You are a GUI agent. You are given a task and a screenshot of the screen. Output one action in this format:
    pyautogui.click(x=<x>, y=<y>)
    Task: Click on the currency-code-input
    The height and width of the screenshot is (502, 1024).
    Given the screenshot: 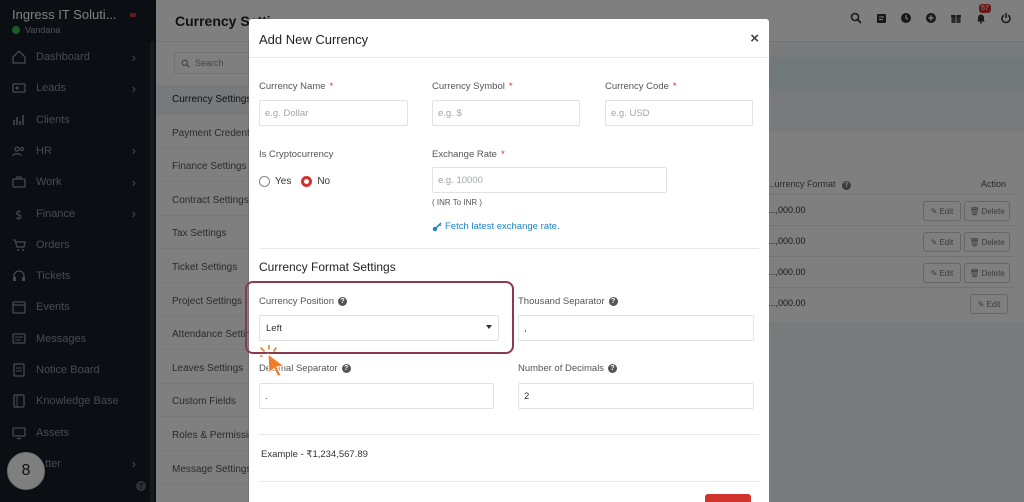 What is the action you would take?
    pyautogui.click(x=679, y=113)
    